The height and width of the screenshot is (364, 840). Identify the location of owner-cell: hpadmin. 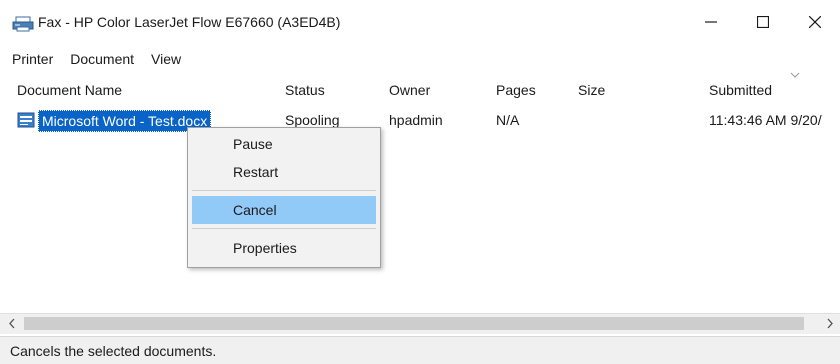
(416, 120).